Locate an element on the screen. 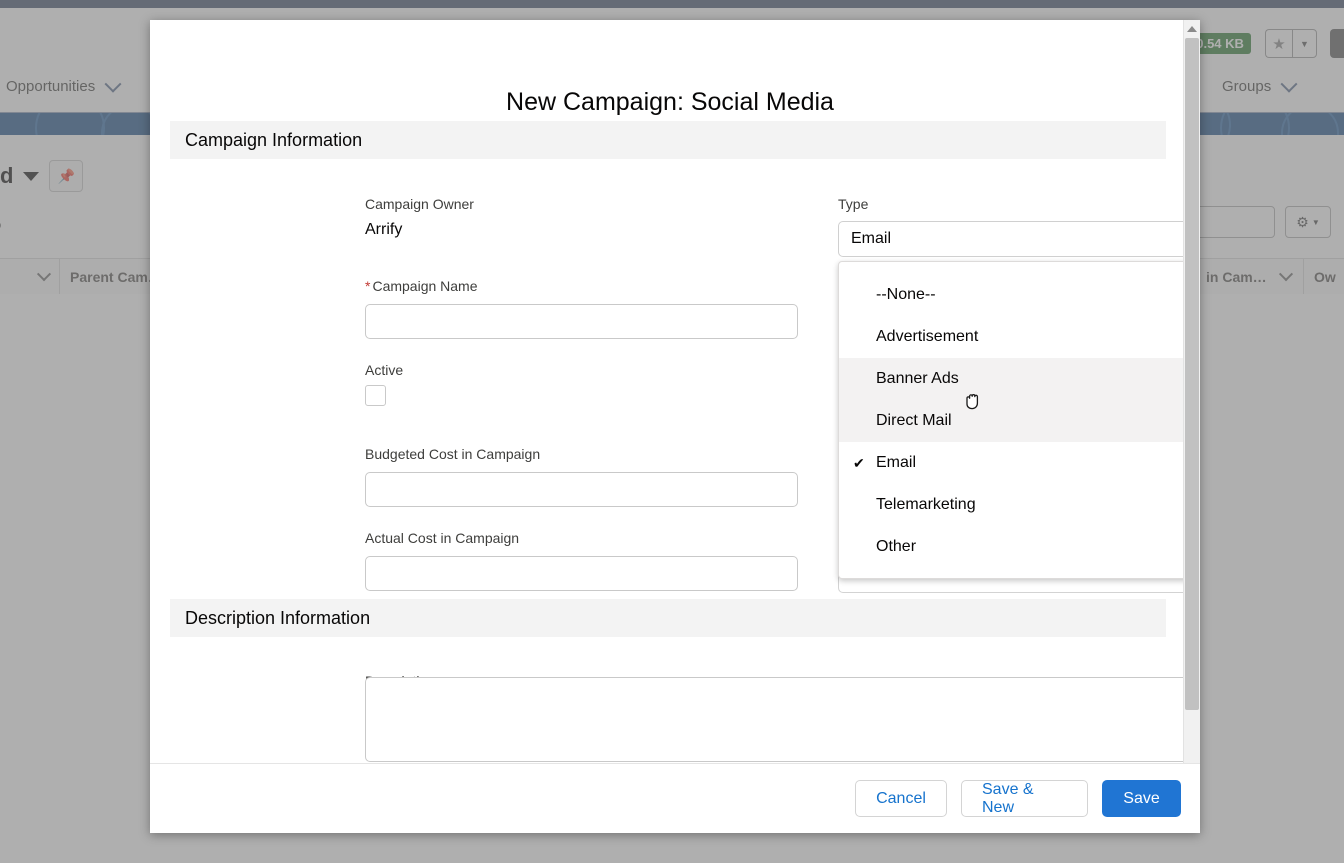  picklist-option-direct-mail: Direct Mail is located at coordinates (1015, 421).